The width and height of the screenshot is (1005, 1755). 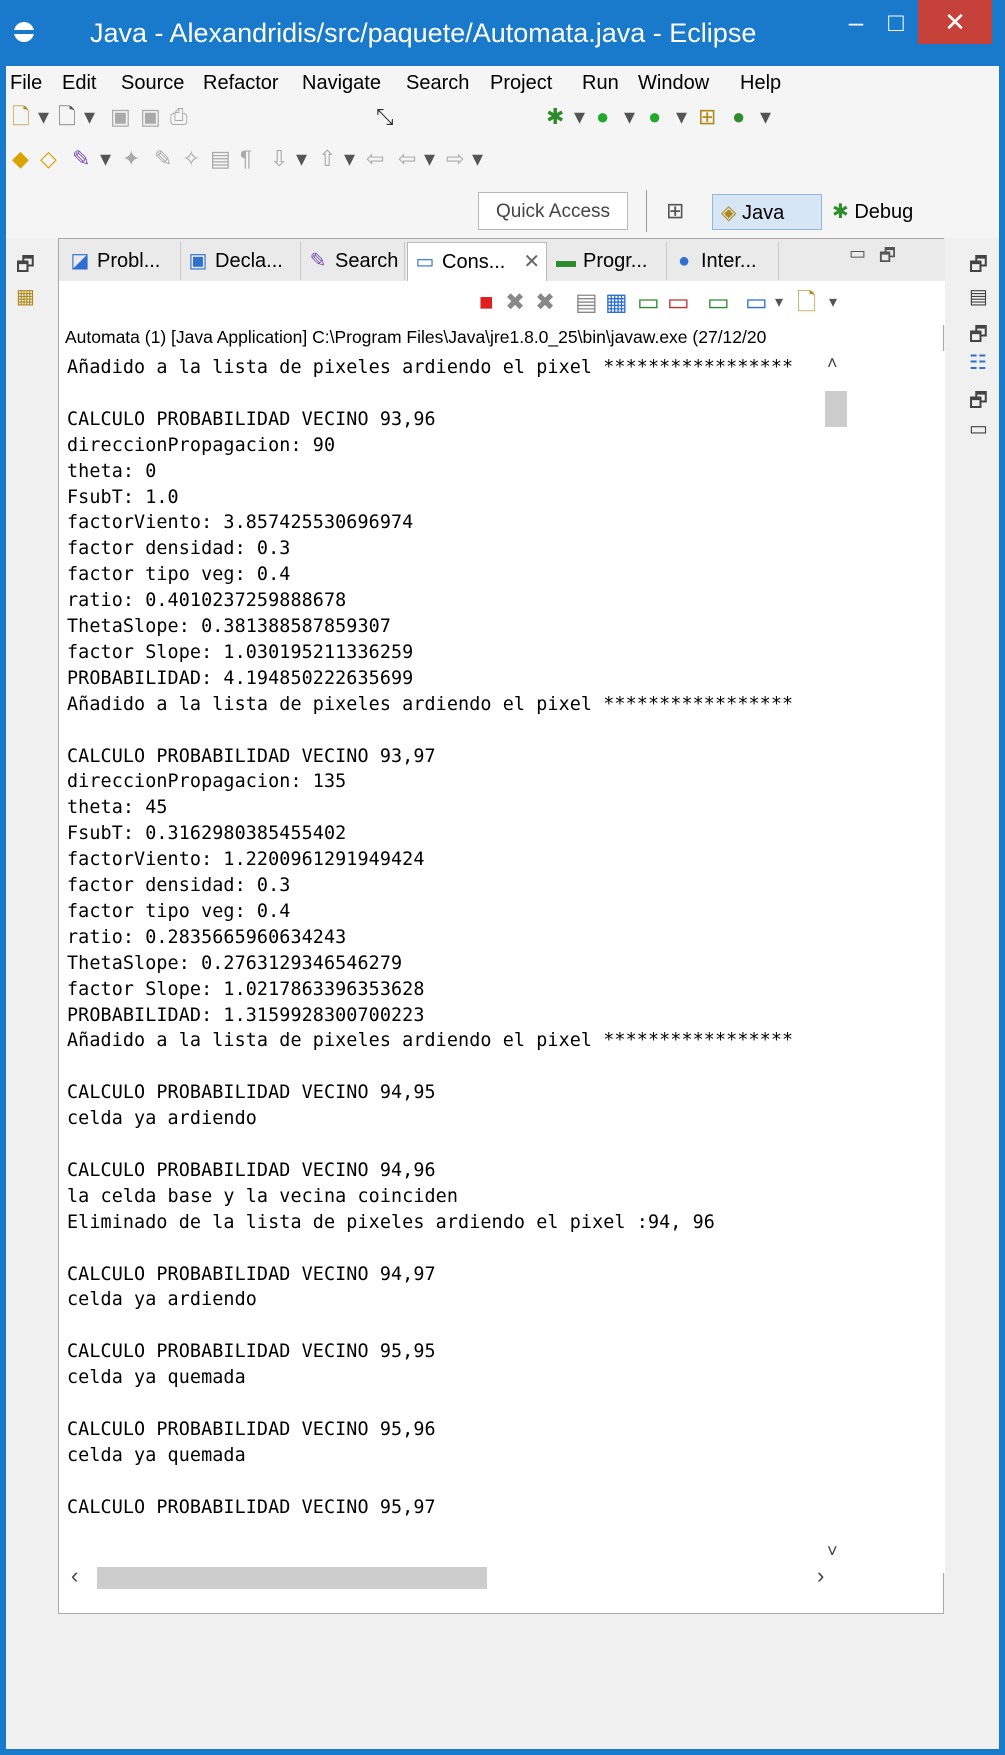 I want to click on console-line: CALCULO PROBABILIDAD VECINO 94,95, so click(x=251, y=1093).